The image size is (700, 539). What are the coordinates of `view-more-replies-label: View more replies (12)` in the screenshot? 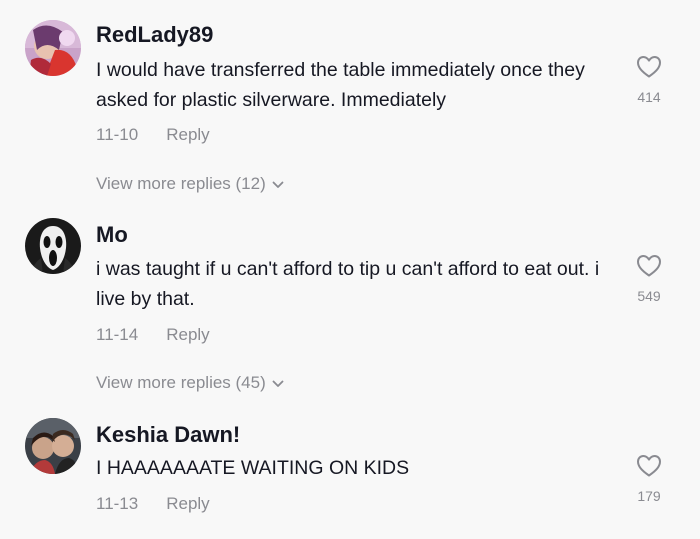 It's located at (181, 183).